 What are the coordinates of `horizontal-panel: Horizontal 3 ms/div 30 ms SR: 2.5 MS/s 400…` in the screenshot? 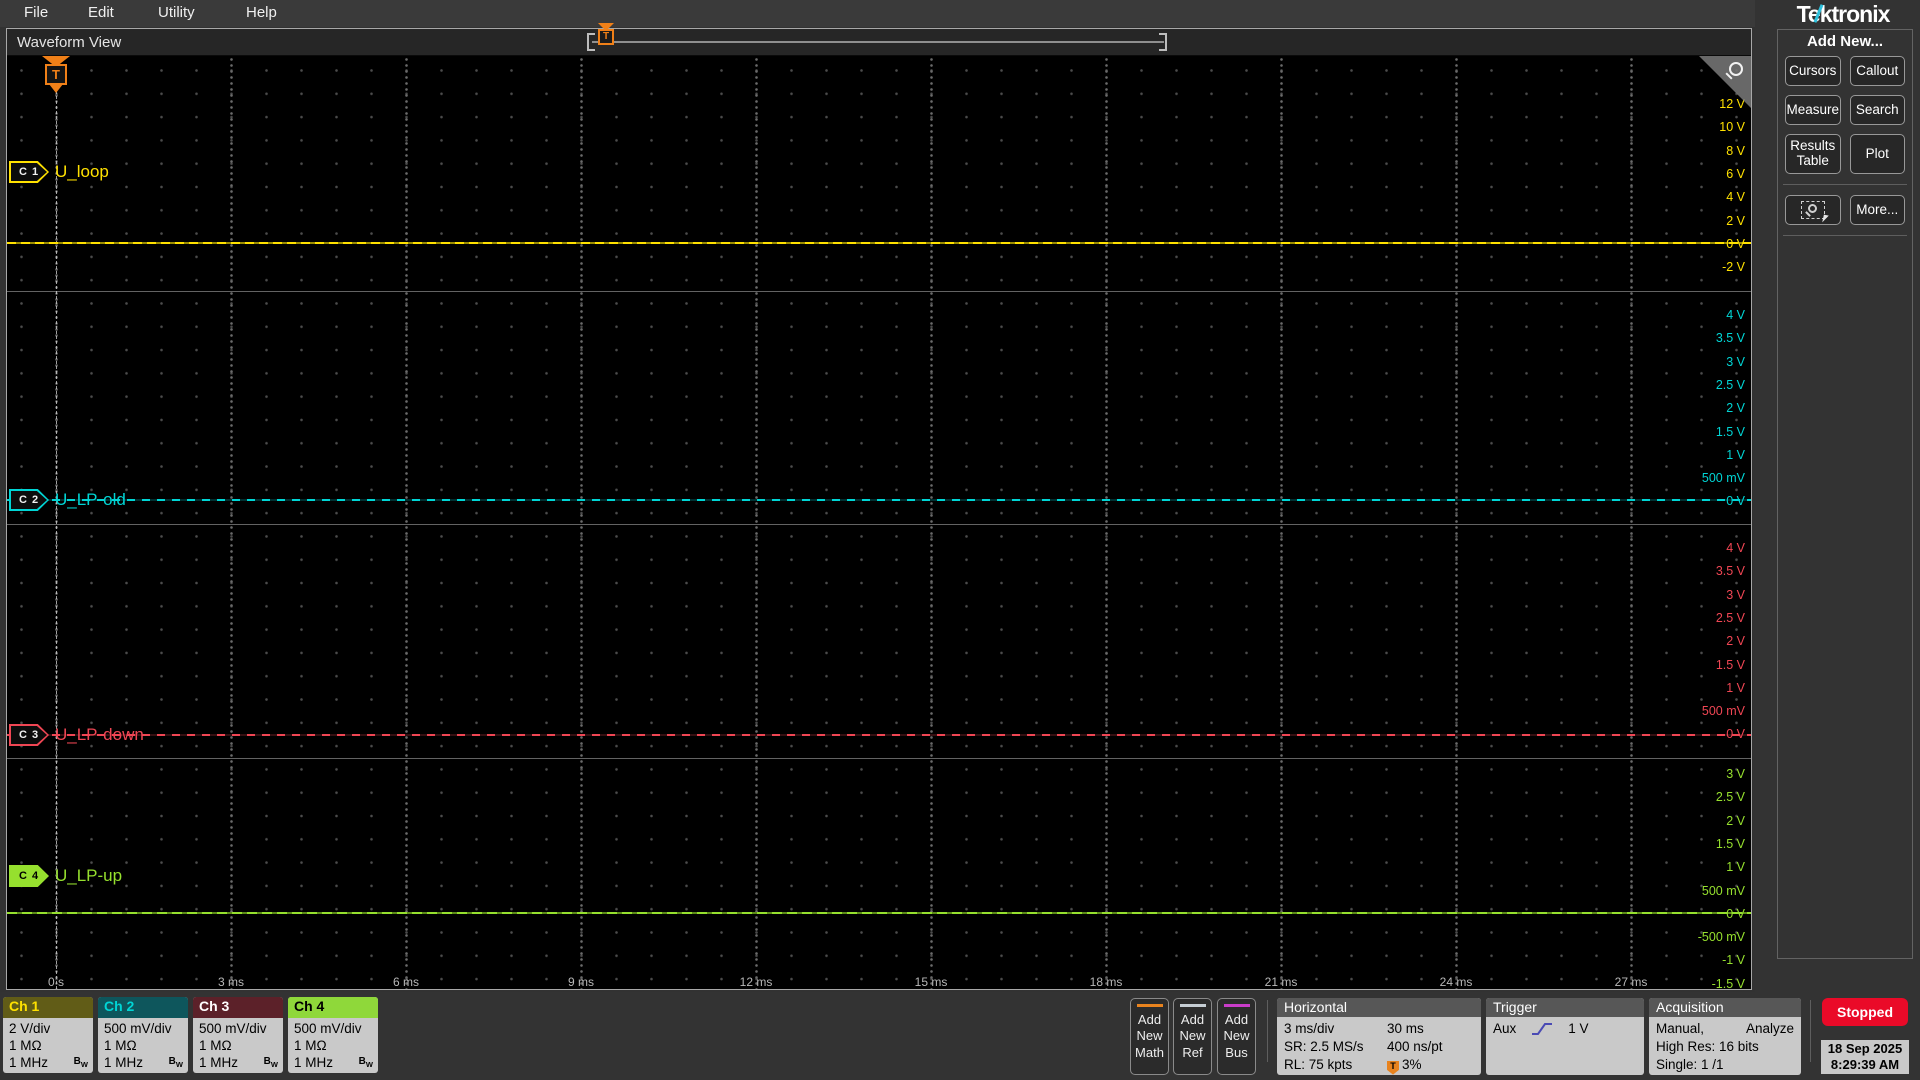 It's located at (1379, 1036).